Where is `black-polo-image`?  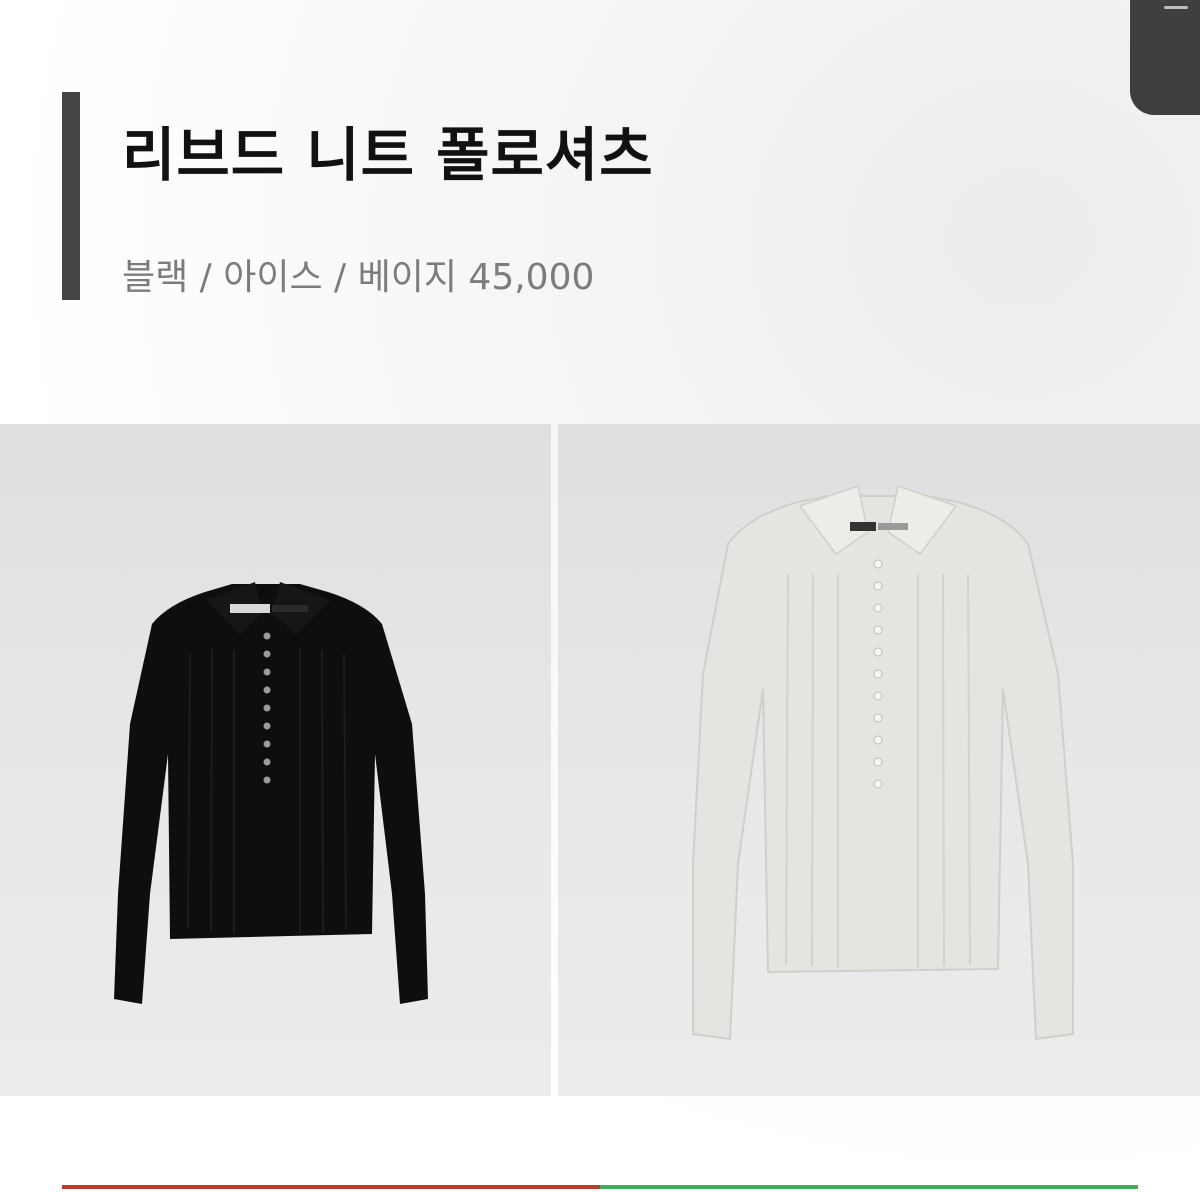 black-polo-image is located at coordinates (271, 793).